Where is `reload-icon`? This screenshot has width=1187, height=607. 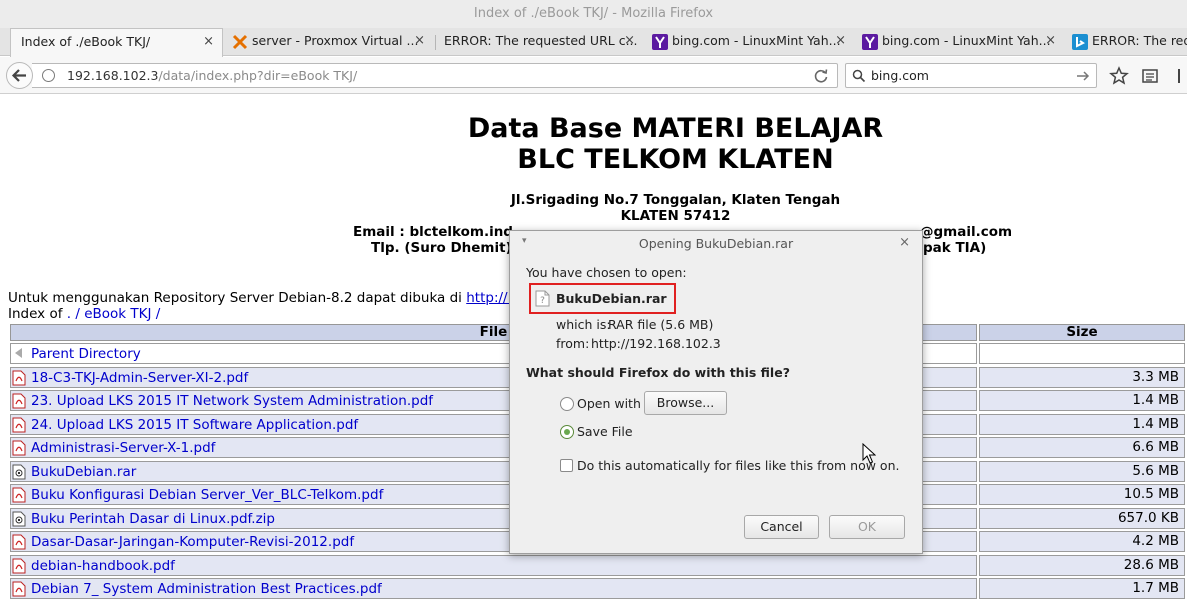 reload-icon is located at coordinates (821, 76).